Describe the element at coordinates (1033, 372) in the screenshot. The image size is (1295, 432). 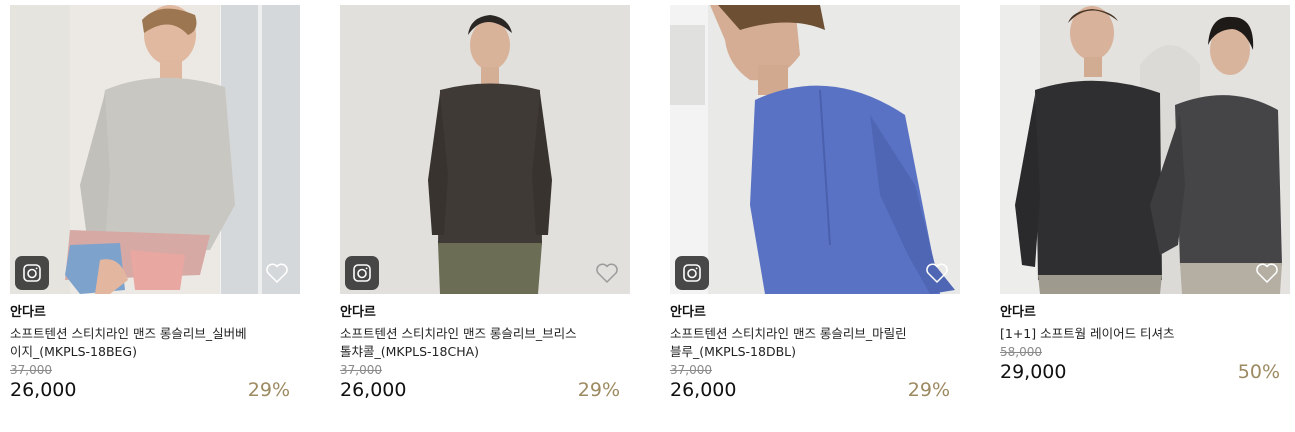
I see `sale-price: 29,000` at that location.